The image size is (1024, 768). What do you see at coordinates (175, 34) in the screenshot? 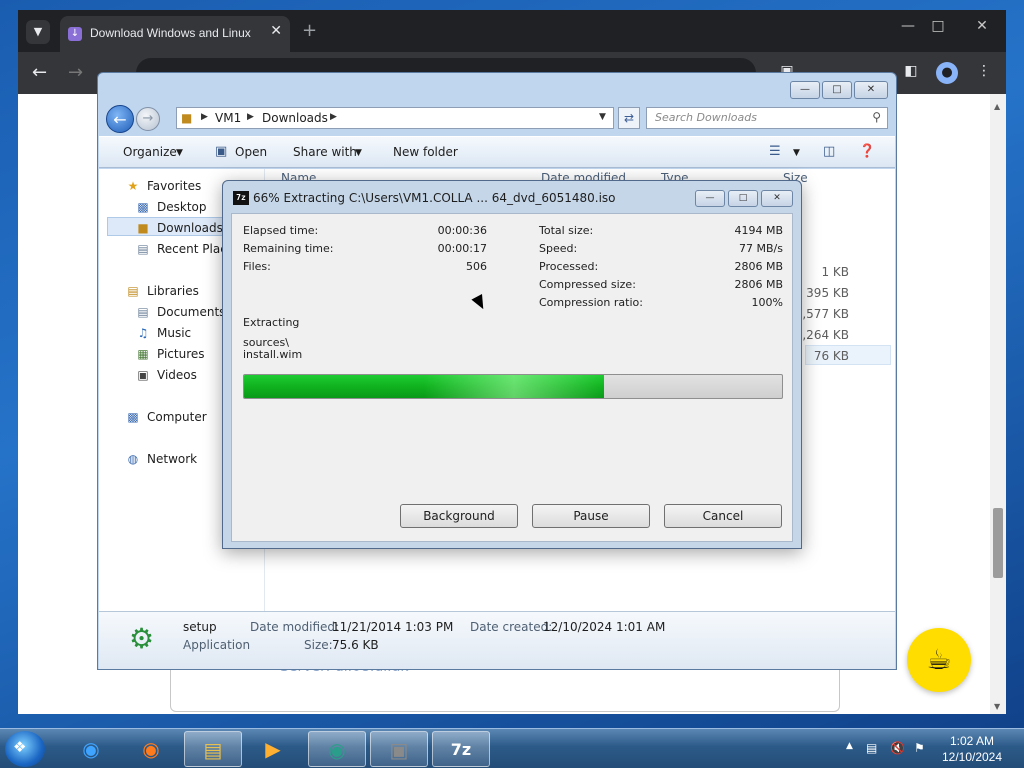
I see `browser-tab: ↓ Download Windows and Linux ✕` at bounding box center [175, 34].